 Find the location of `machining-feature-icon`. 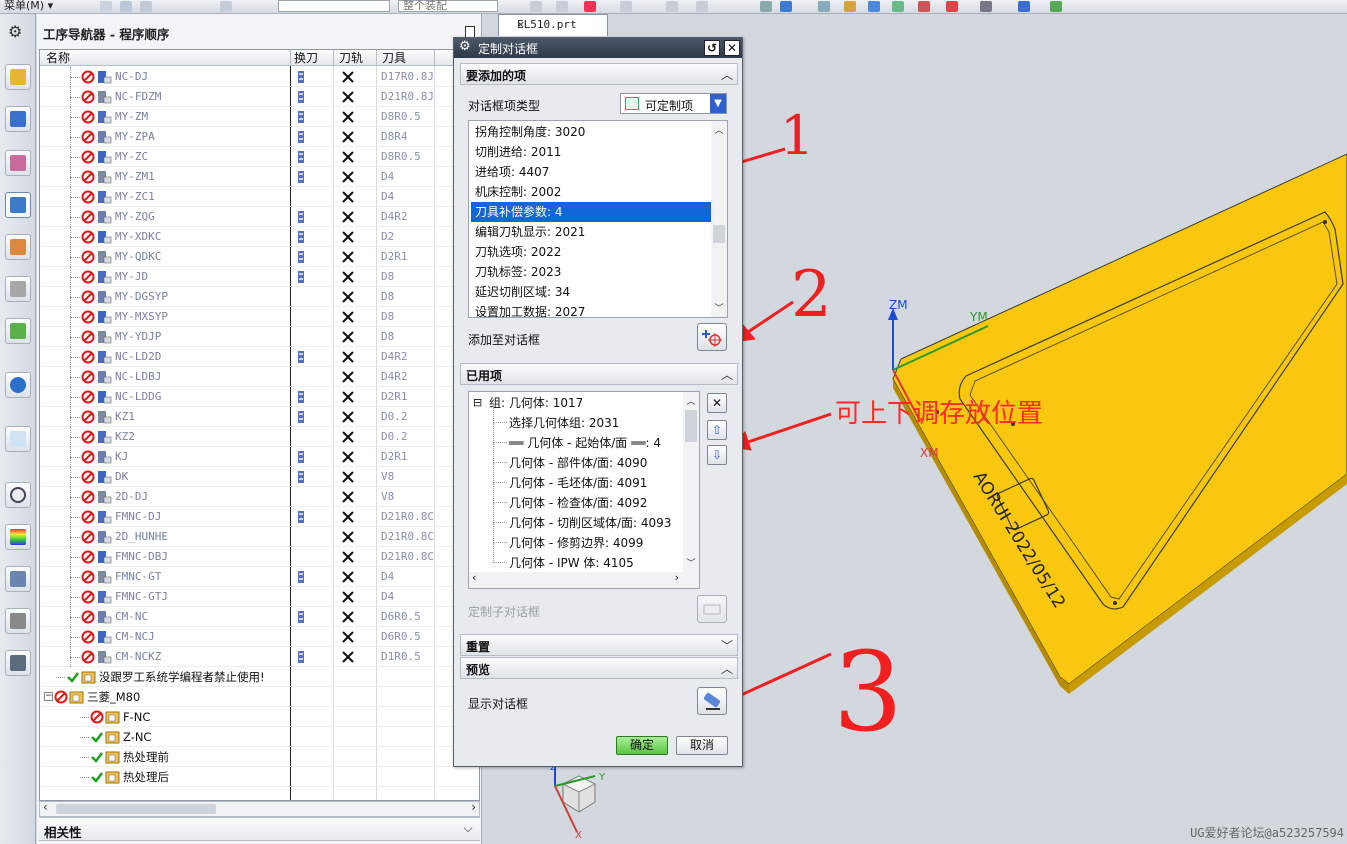

machining-feature-icon is located at coordinates (18, 289).